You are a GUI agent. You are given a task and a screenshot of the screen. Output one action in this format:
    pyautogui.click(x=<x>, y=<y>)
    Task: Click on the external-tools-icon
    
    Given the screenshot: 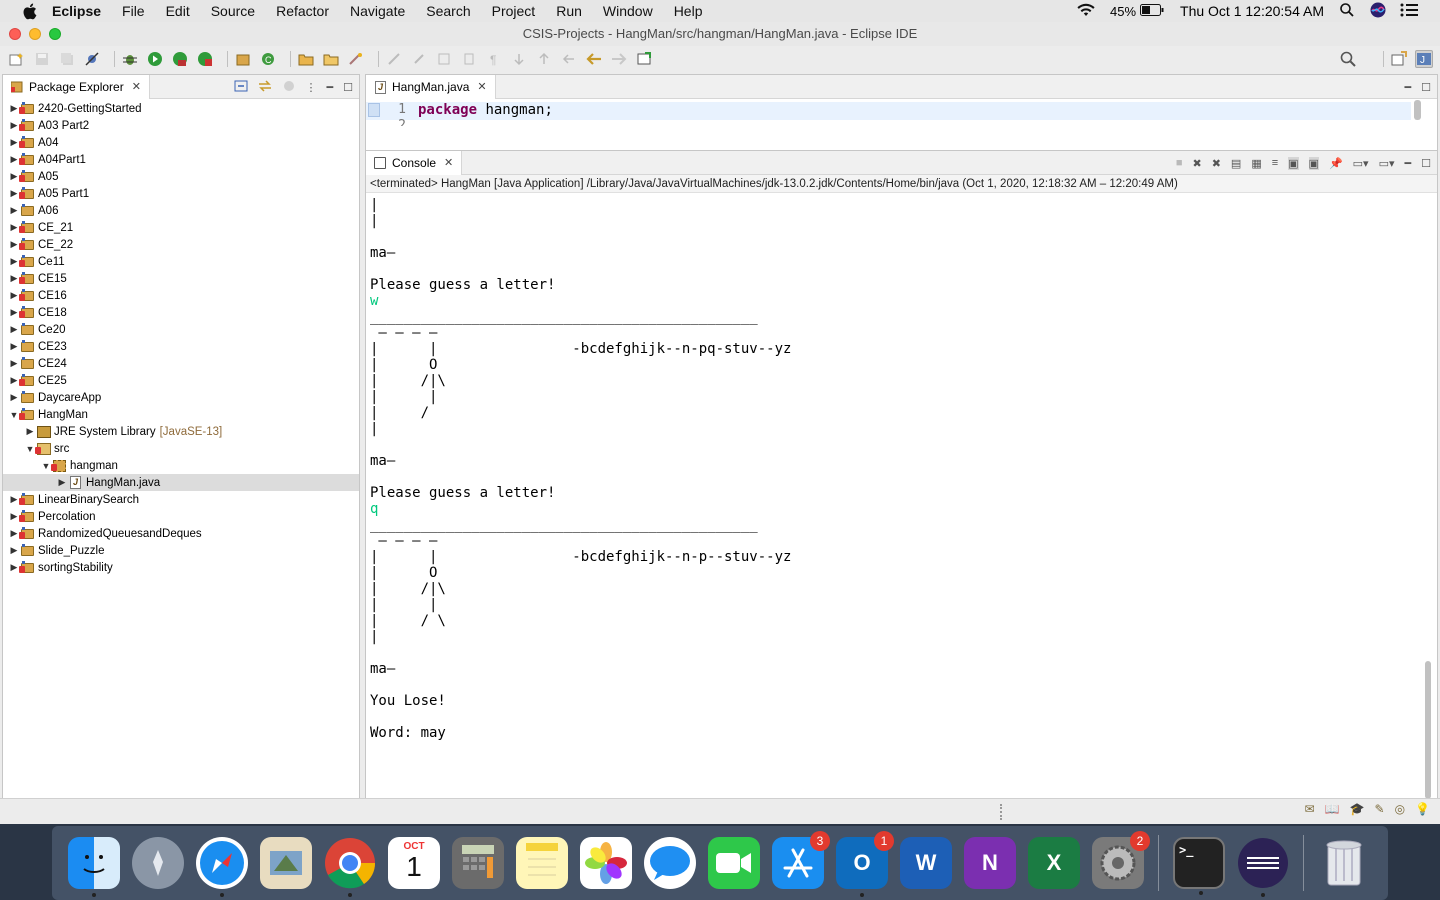 What is the action you would take?
    pyautogui.click(x=205, y=59)
    